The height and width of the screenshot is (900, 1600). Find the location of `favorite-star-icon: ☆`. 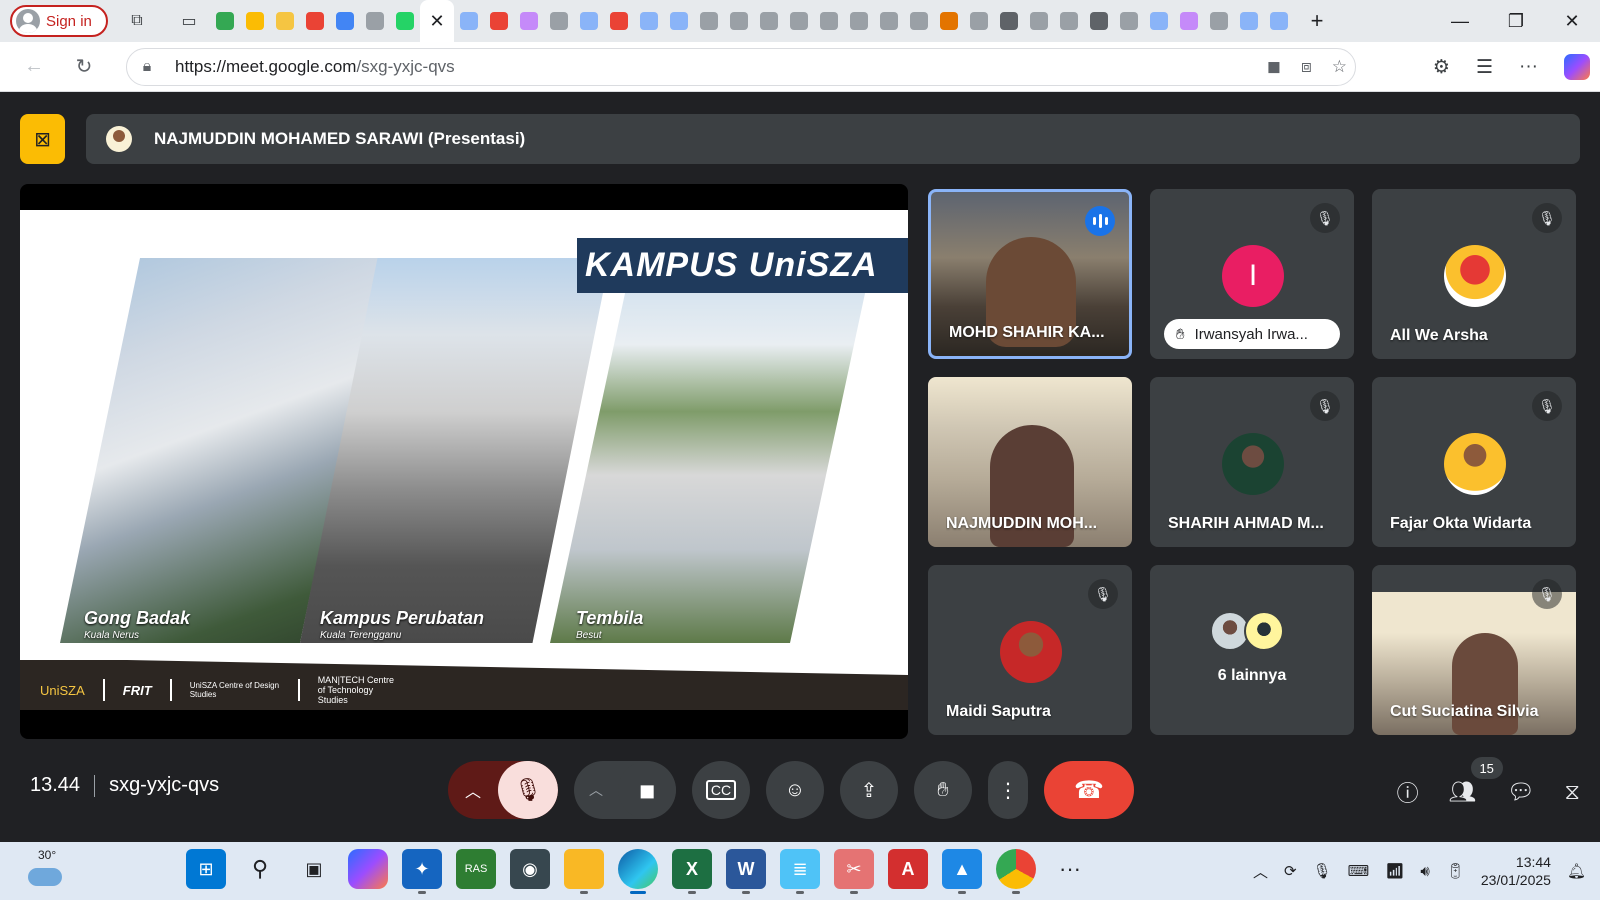

favorite-star-icon: ☆ is located at coordinates (1339, 67).